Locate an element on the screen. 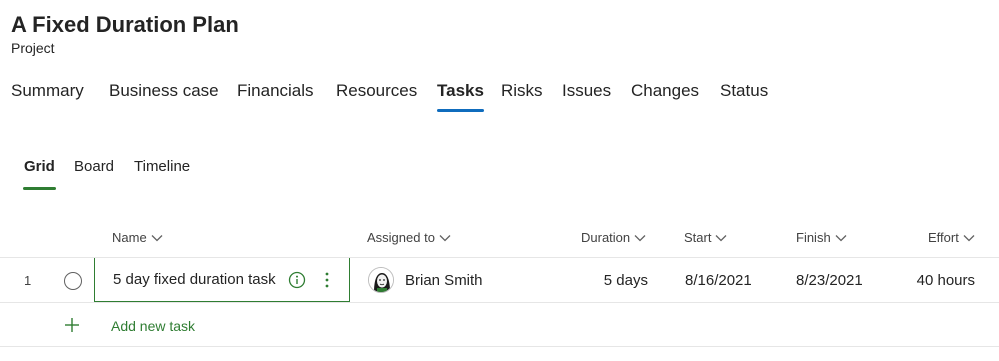 The image size is (999, 361). duration-value: 5 days is located at coordinates (626, 280).